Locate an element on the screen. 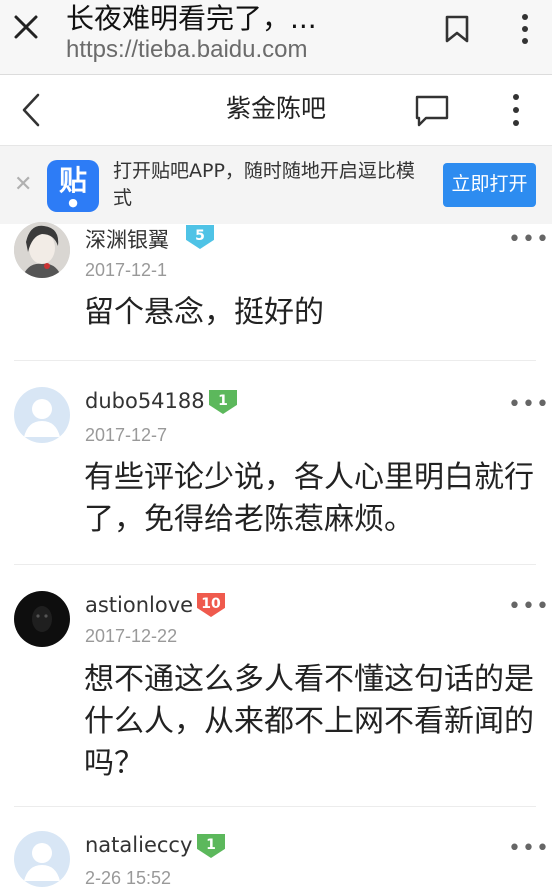  browser-url: https://tieba.baidu.com is located at coordinates (186, 50).